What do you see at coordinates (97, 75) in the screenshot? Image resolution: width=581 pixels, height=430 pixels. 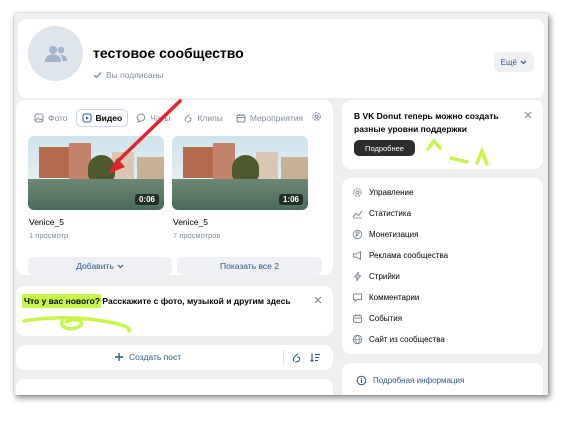 I see `check-icon` at bounding box center [97, 75].